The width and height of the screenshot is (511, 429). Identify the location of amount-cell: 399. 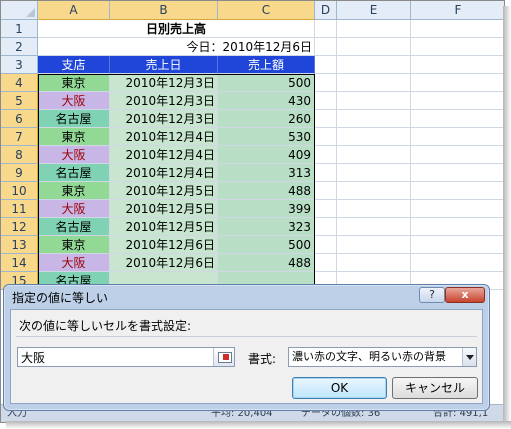
(266, 209).